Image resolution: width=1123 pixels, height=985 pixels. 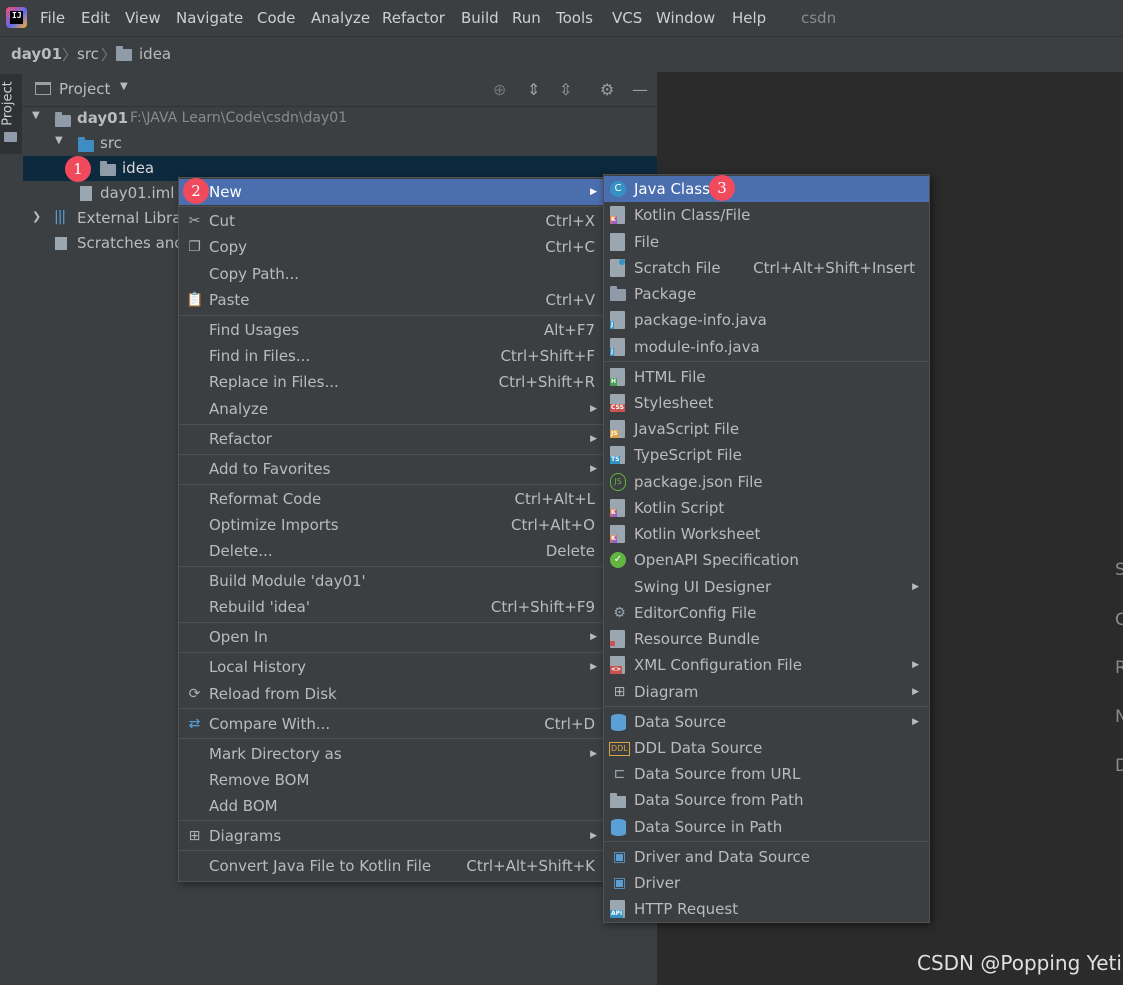 What do you see at coordinates (8, 103) in the screenshot?
I see `project-tool-label: Project` at bounding box center [8, 103].